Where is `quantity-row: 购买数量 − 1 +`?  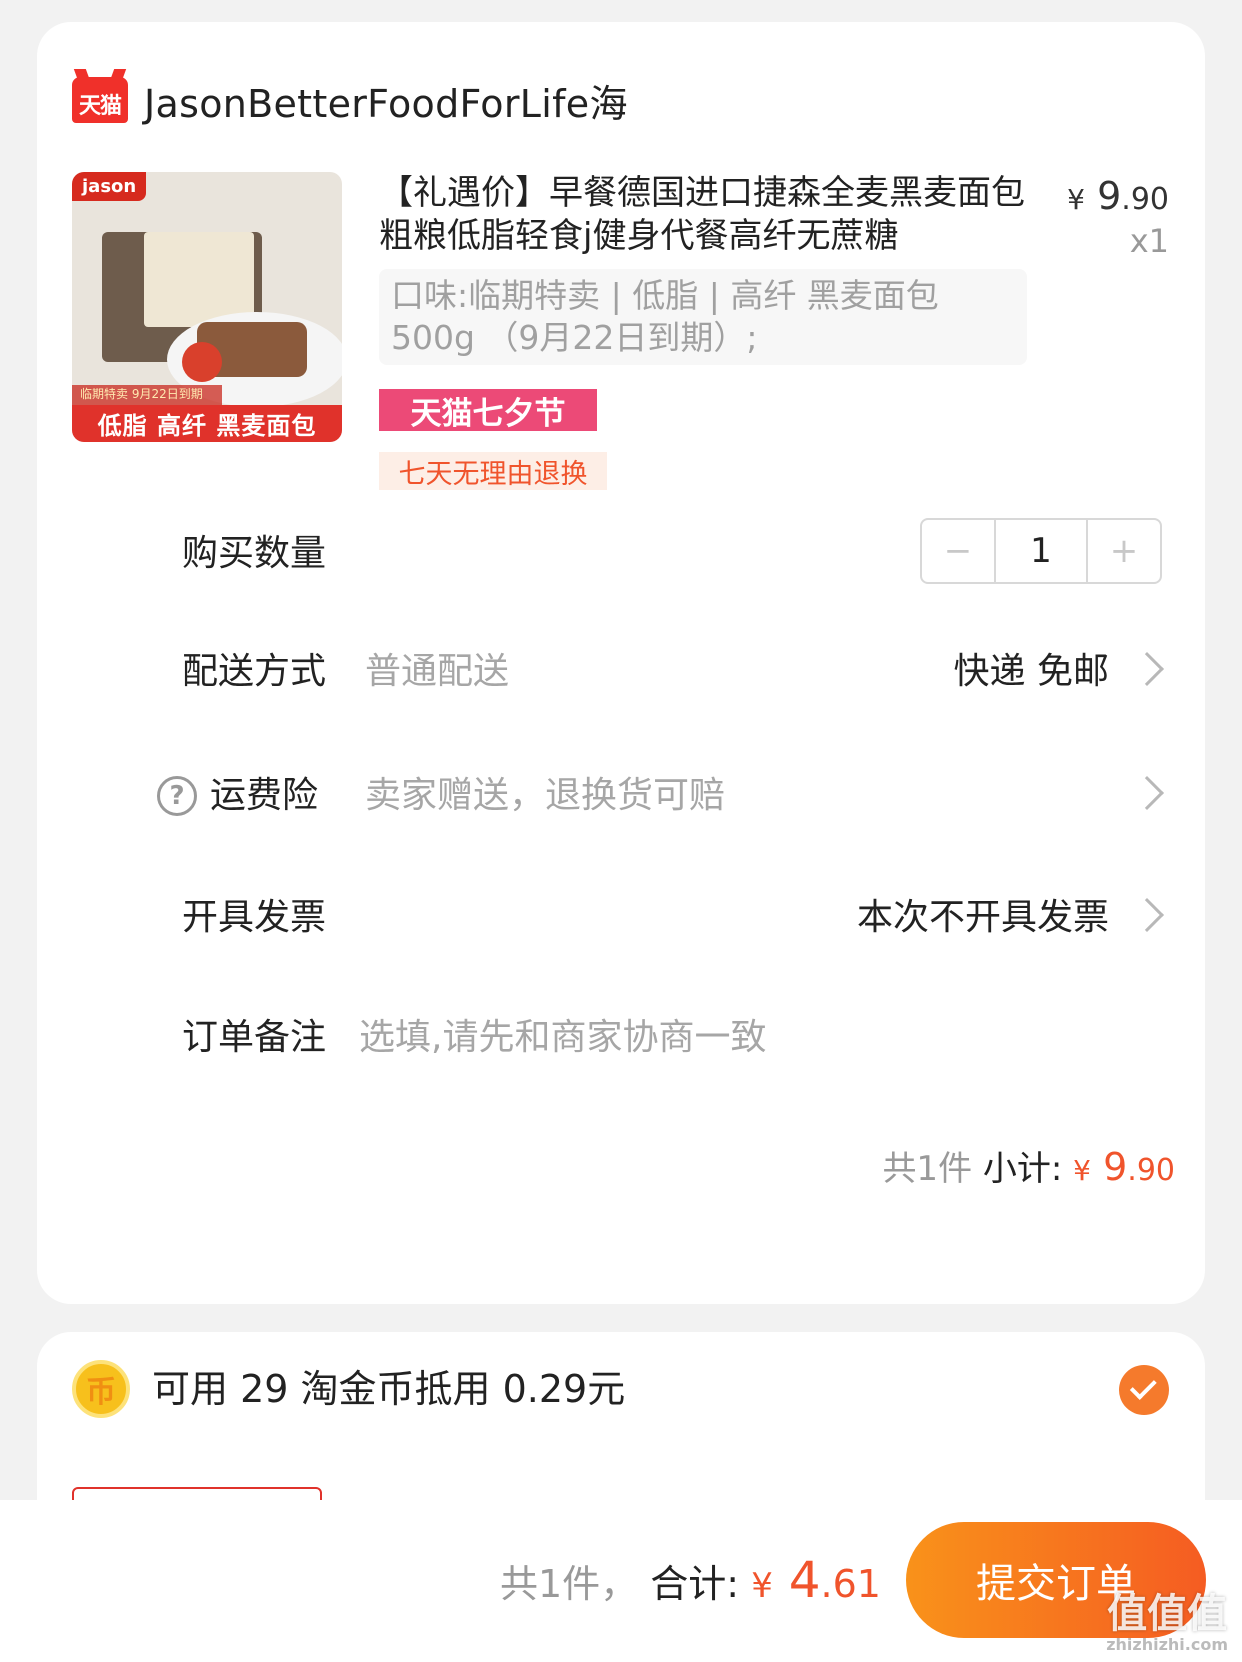
quantity-row: 购买数量 − 1 + is located at coordinates (621, 551).